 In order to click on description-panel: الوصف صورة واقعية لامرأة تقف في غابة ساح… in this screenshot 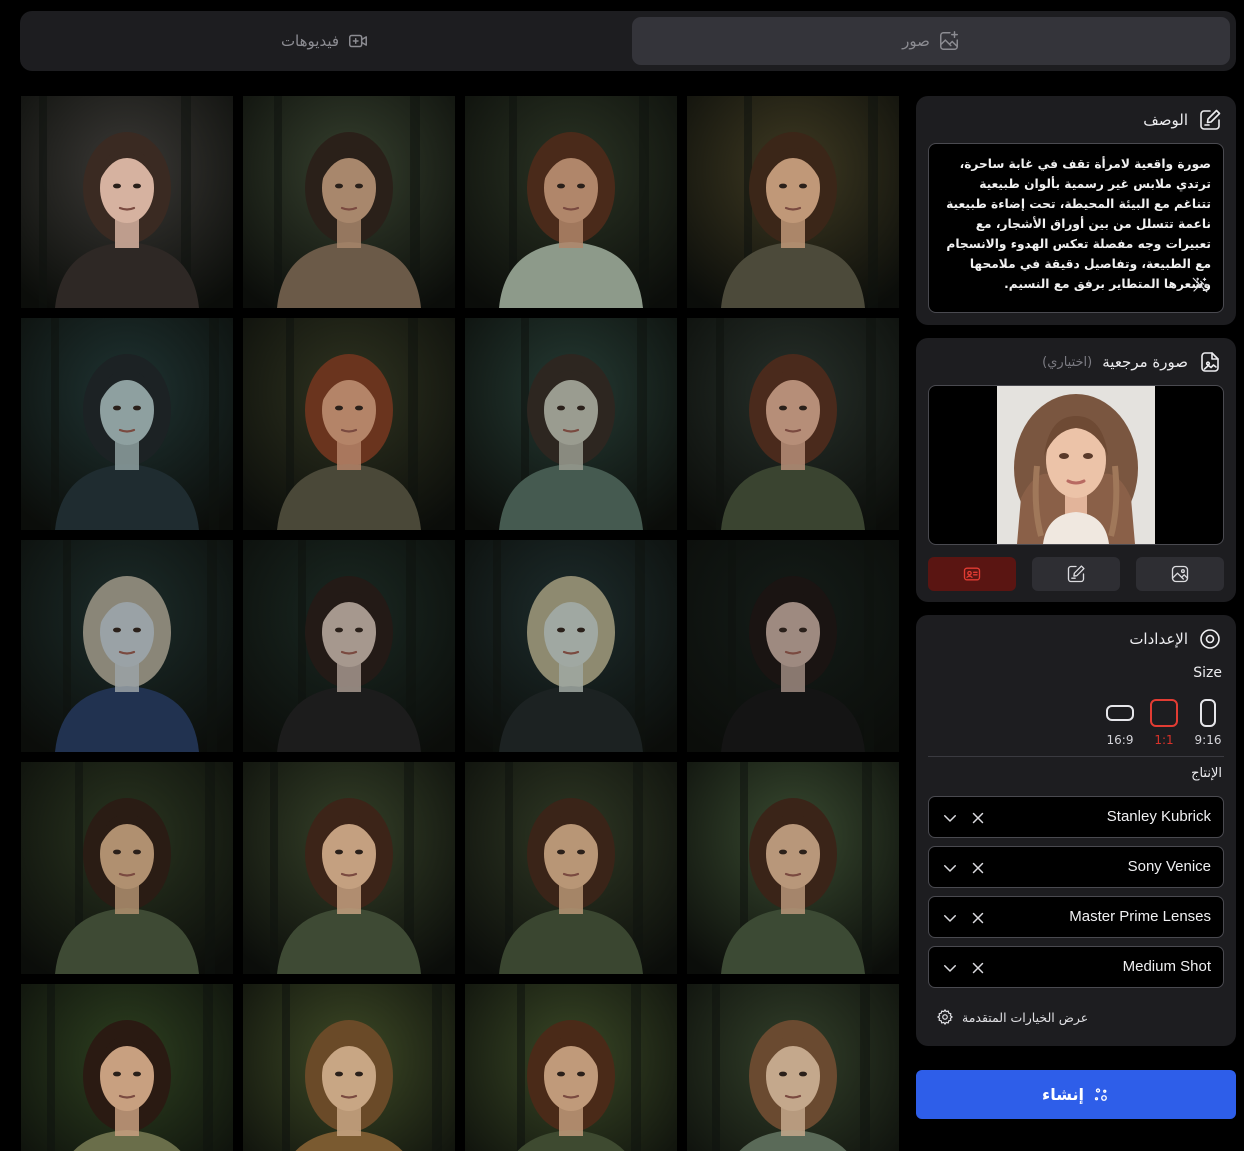, I will do `click(1076, 210)`.